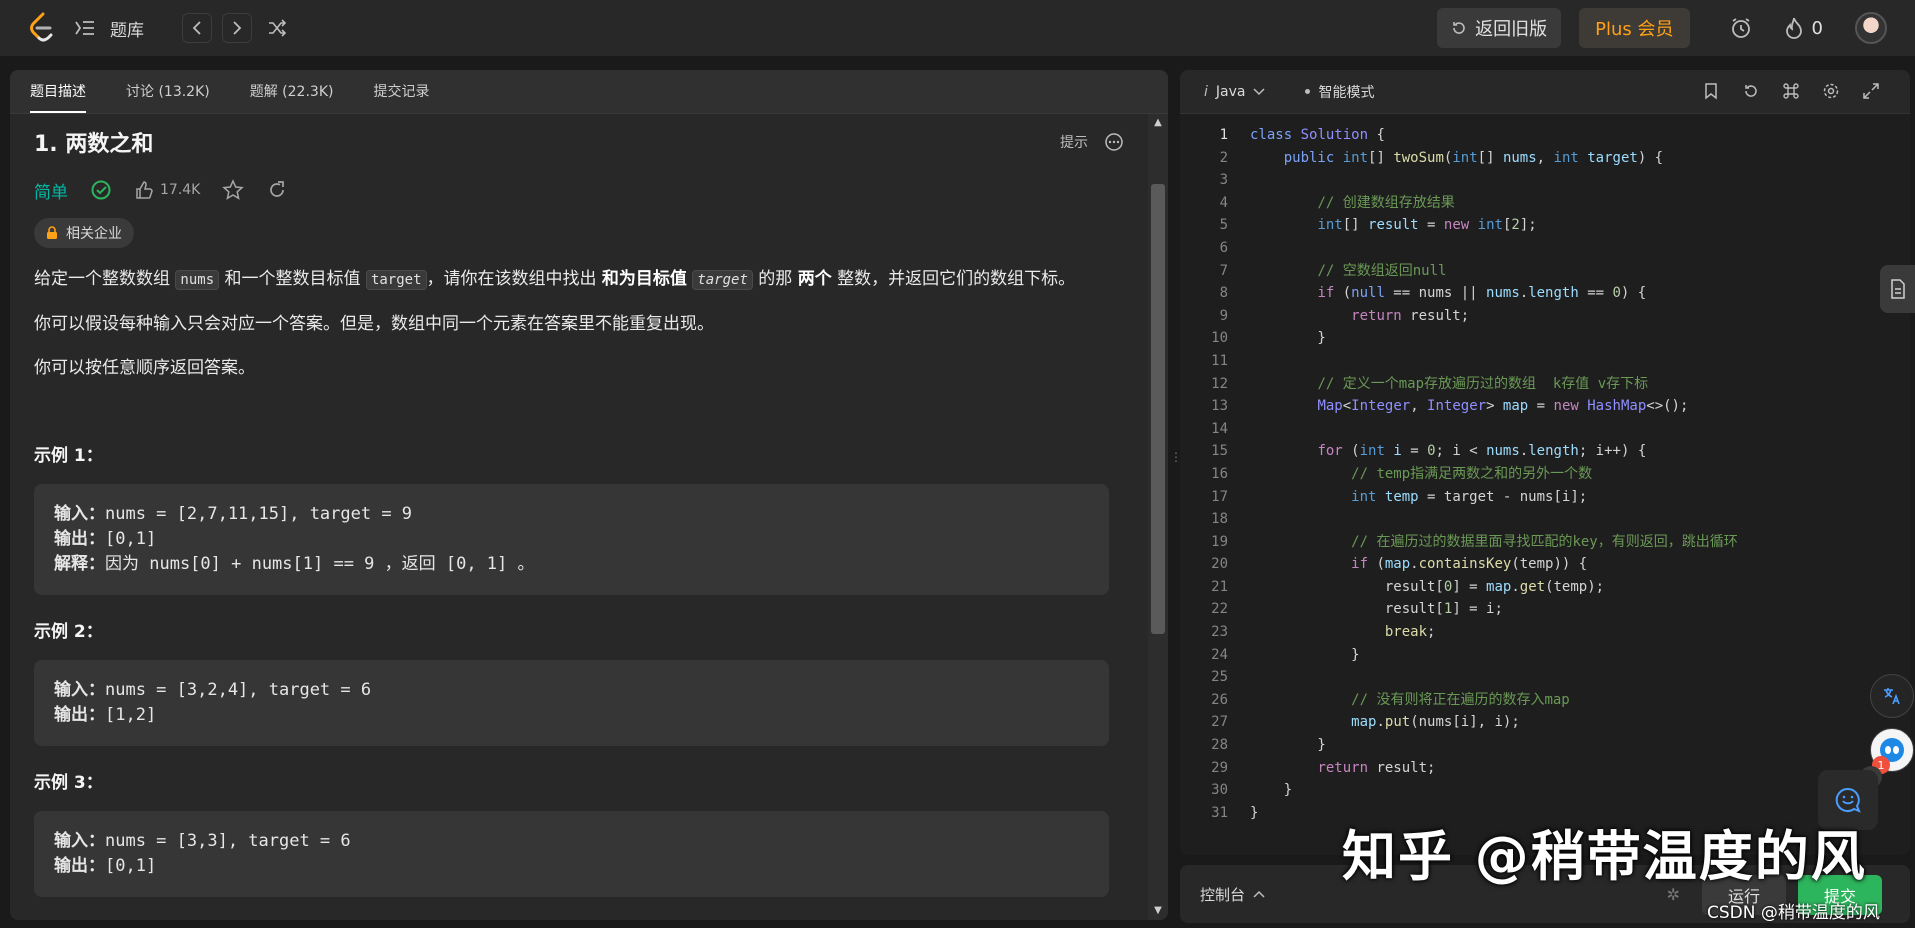 This screenshot has width=1915, height=928. Describe the element at coordinates (814, 279) in the screenshot. I see `desc-bold: 两个` at that location.